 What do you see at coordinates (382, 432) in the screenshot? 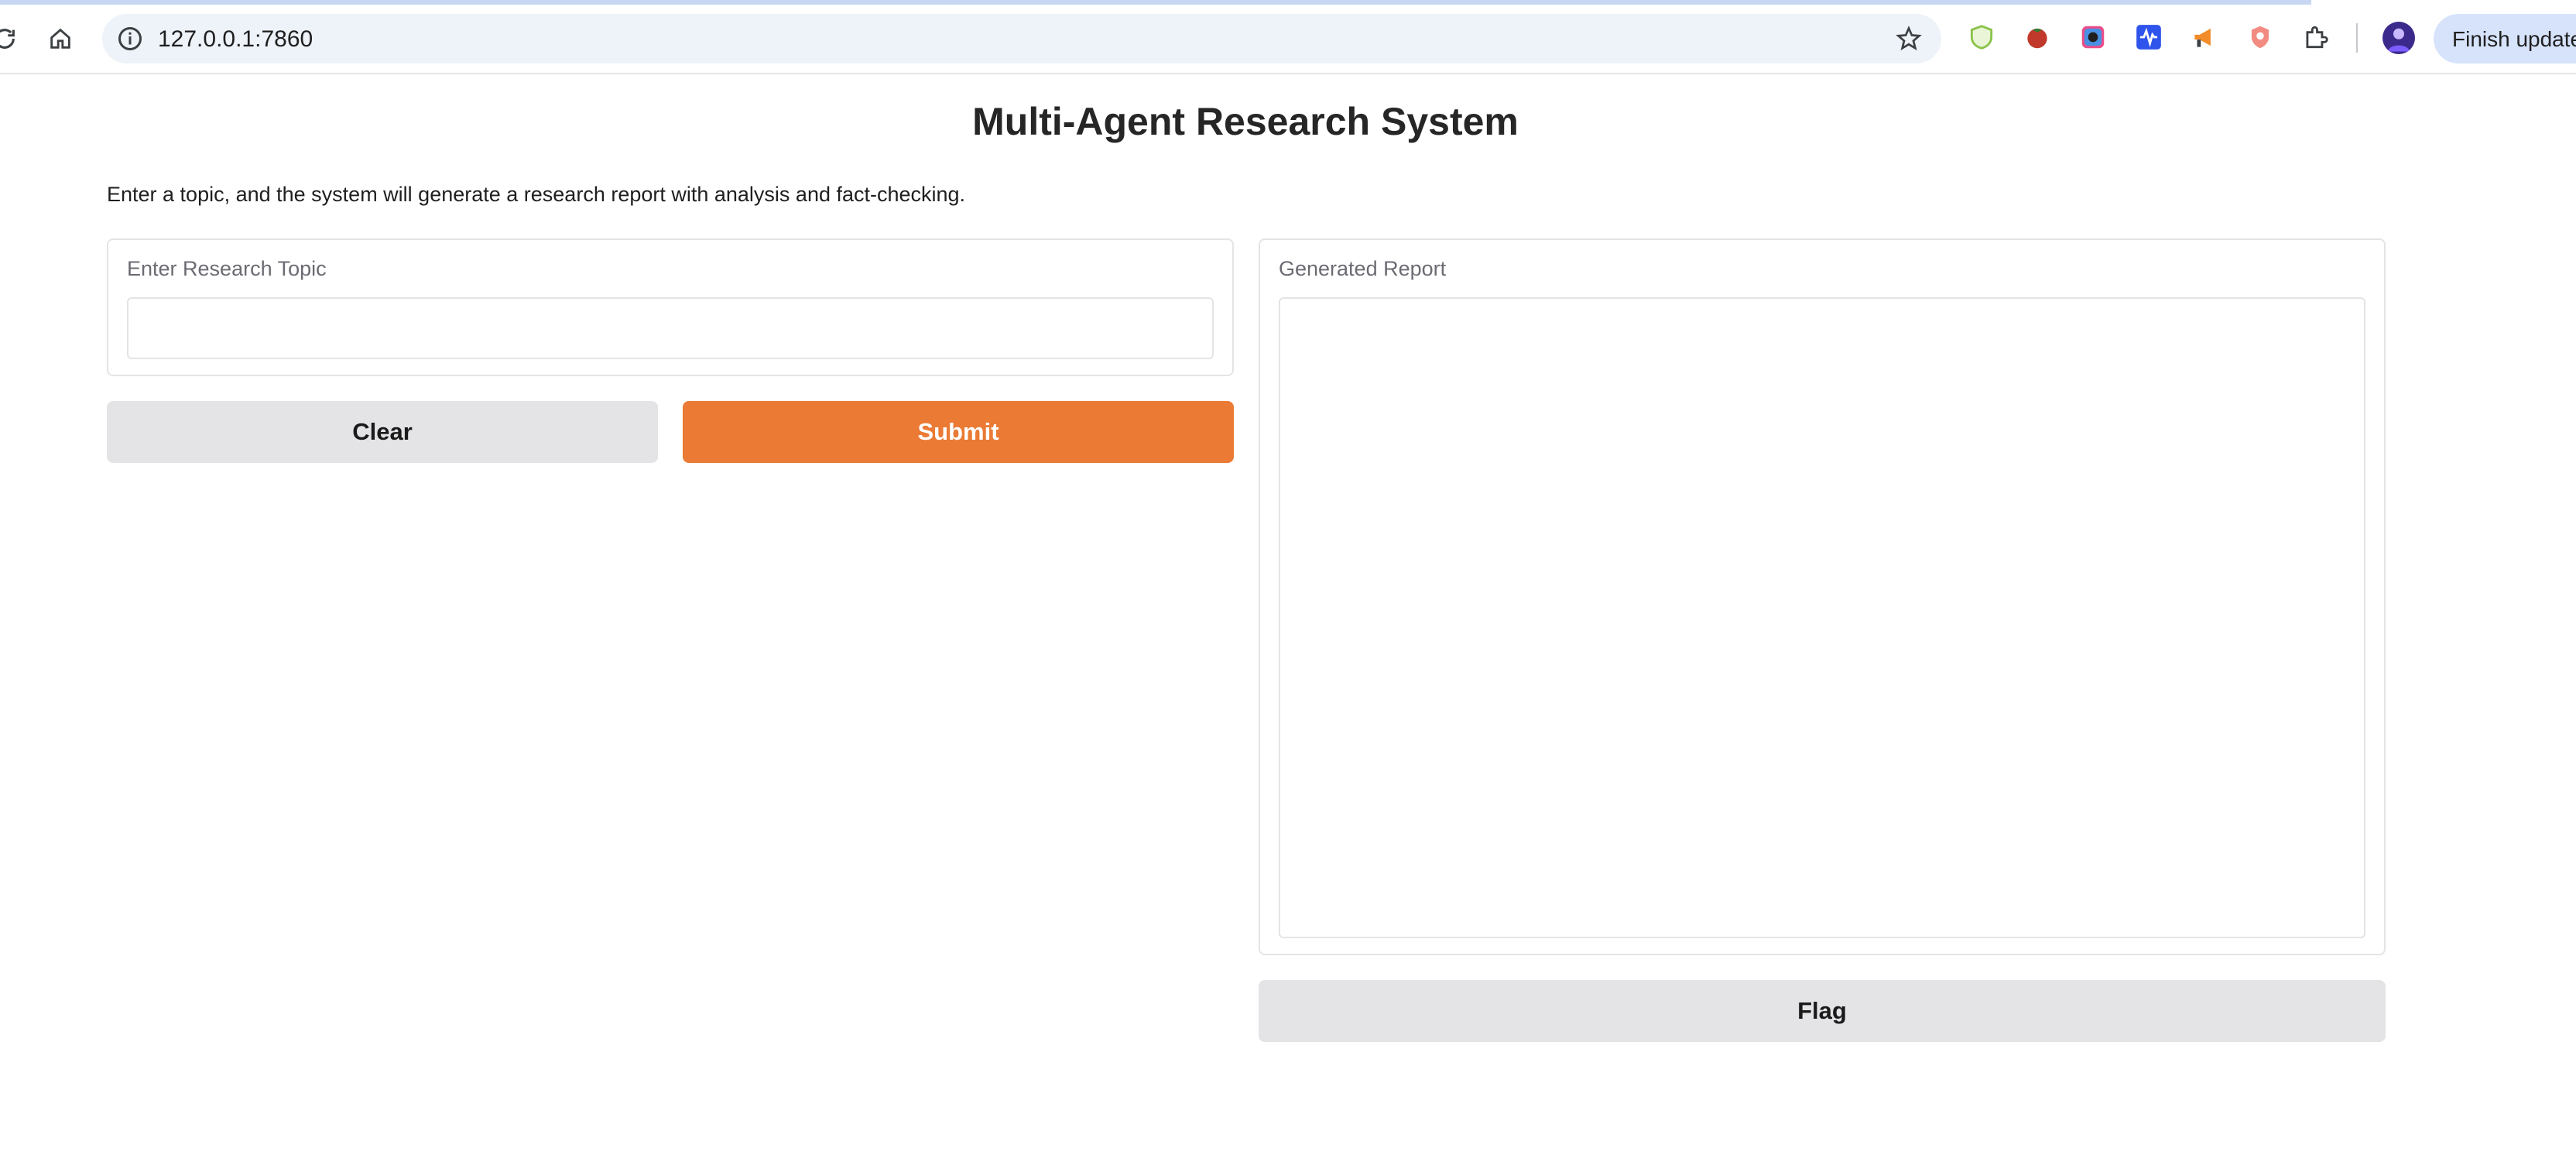
I see `clear-button: Clear` at bounding box center [382, 432].